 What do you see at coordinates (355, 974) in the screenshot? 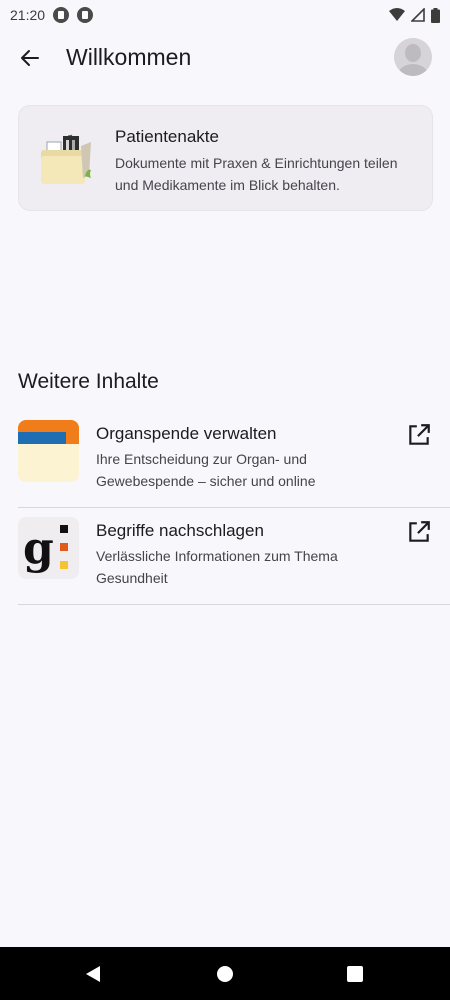
I see `nav-recent-apps-icon` at bounding box center [355, 974].